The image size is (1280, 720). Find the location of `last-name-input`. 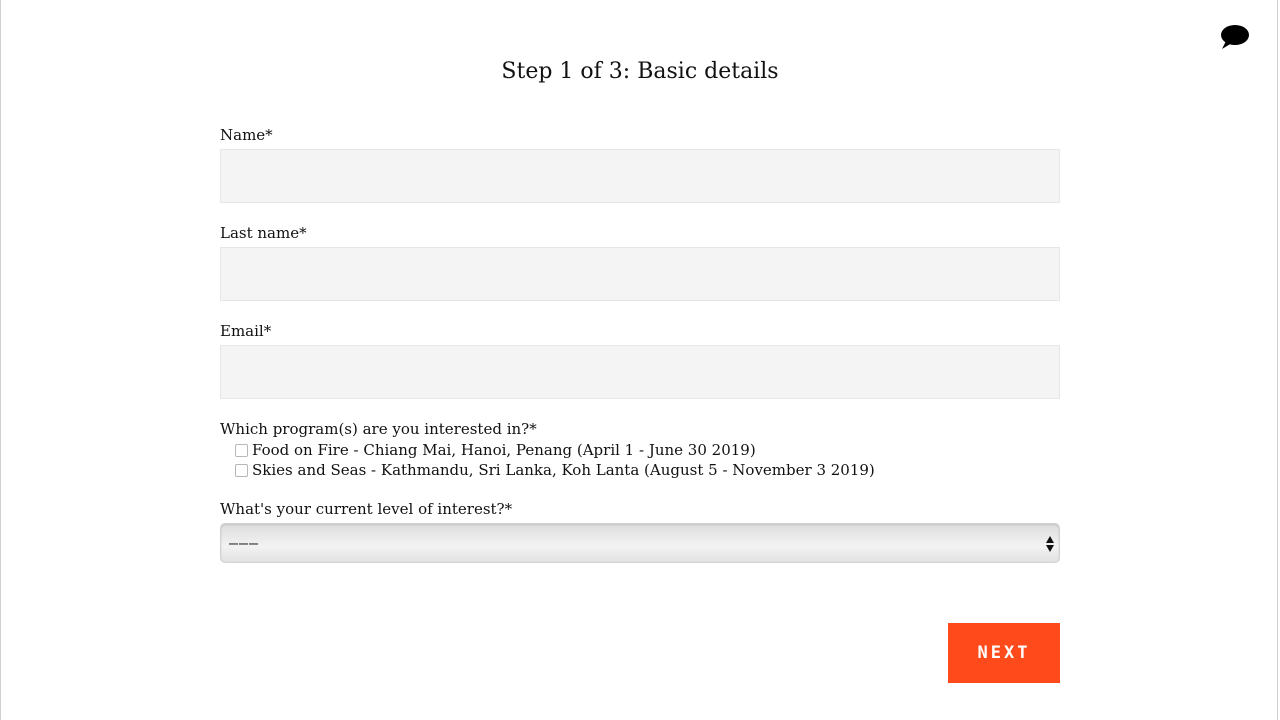

last-name-input is located at coordinates (640, 274).